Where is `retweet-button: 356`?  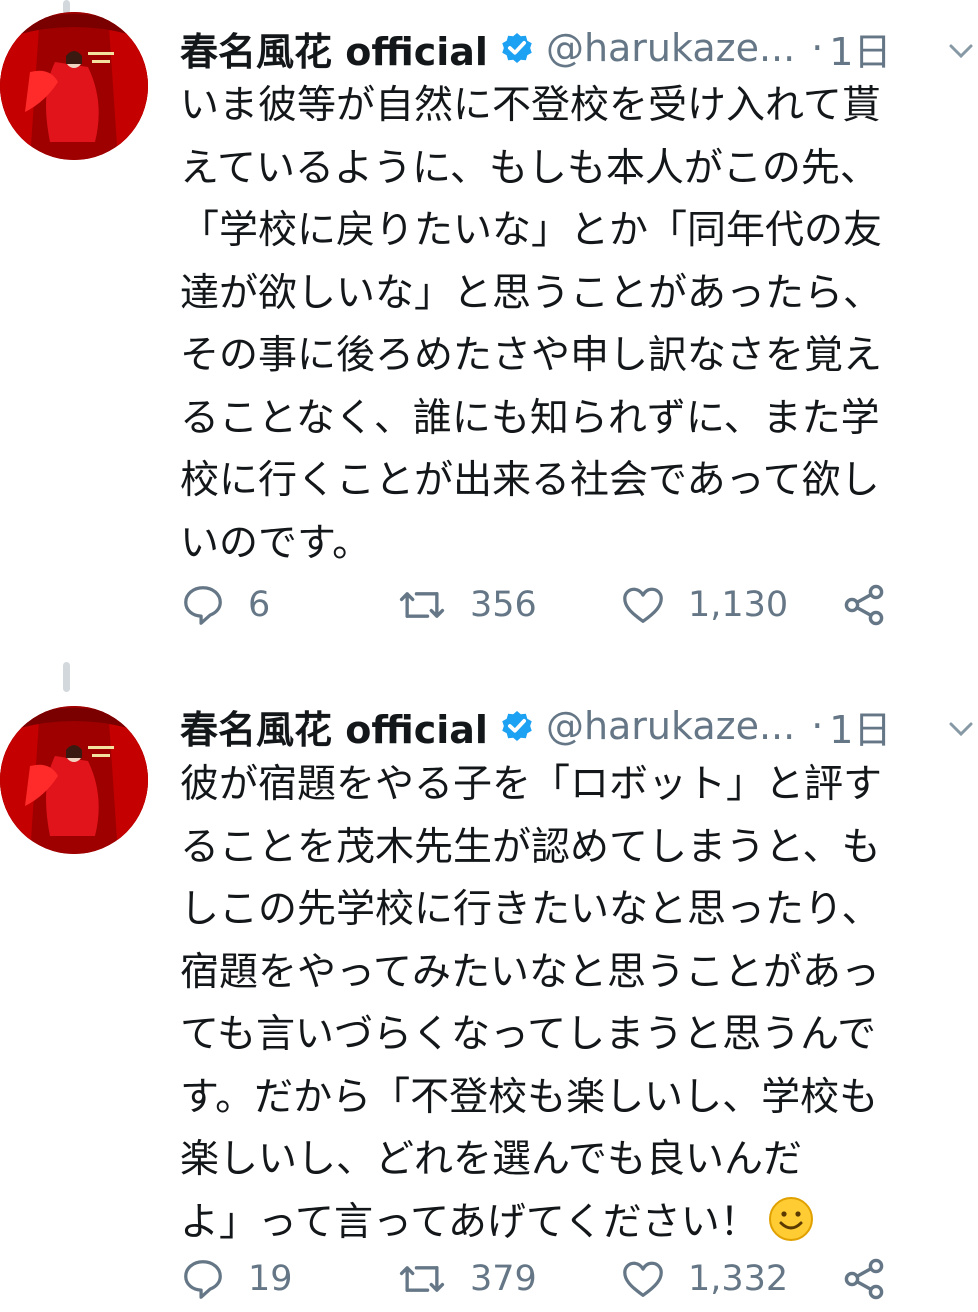
retweet-button: 356 is located at coordinates (466, 605).